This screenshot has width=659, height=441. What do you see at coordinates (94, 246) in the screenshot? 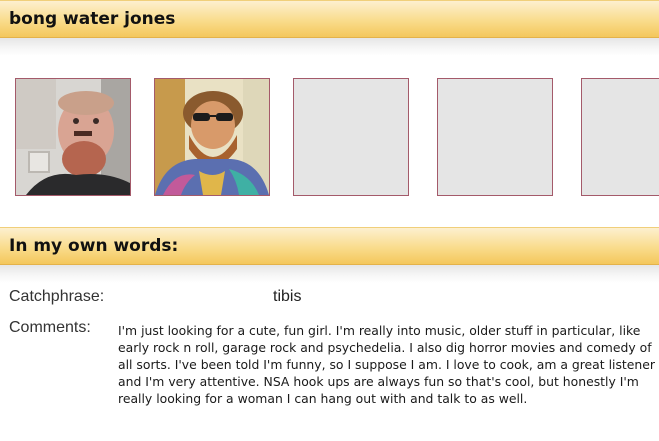
I see `section-title: In my own words:` at bounding box center [94, 246].